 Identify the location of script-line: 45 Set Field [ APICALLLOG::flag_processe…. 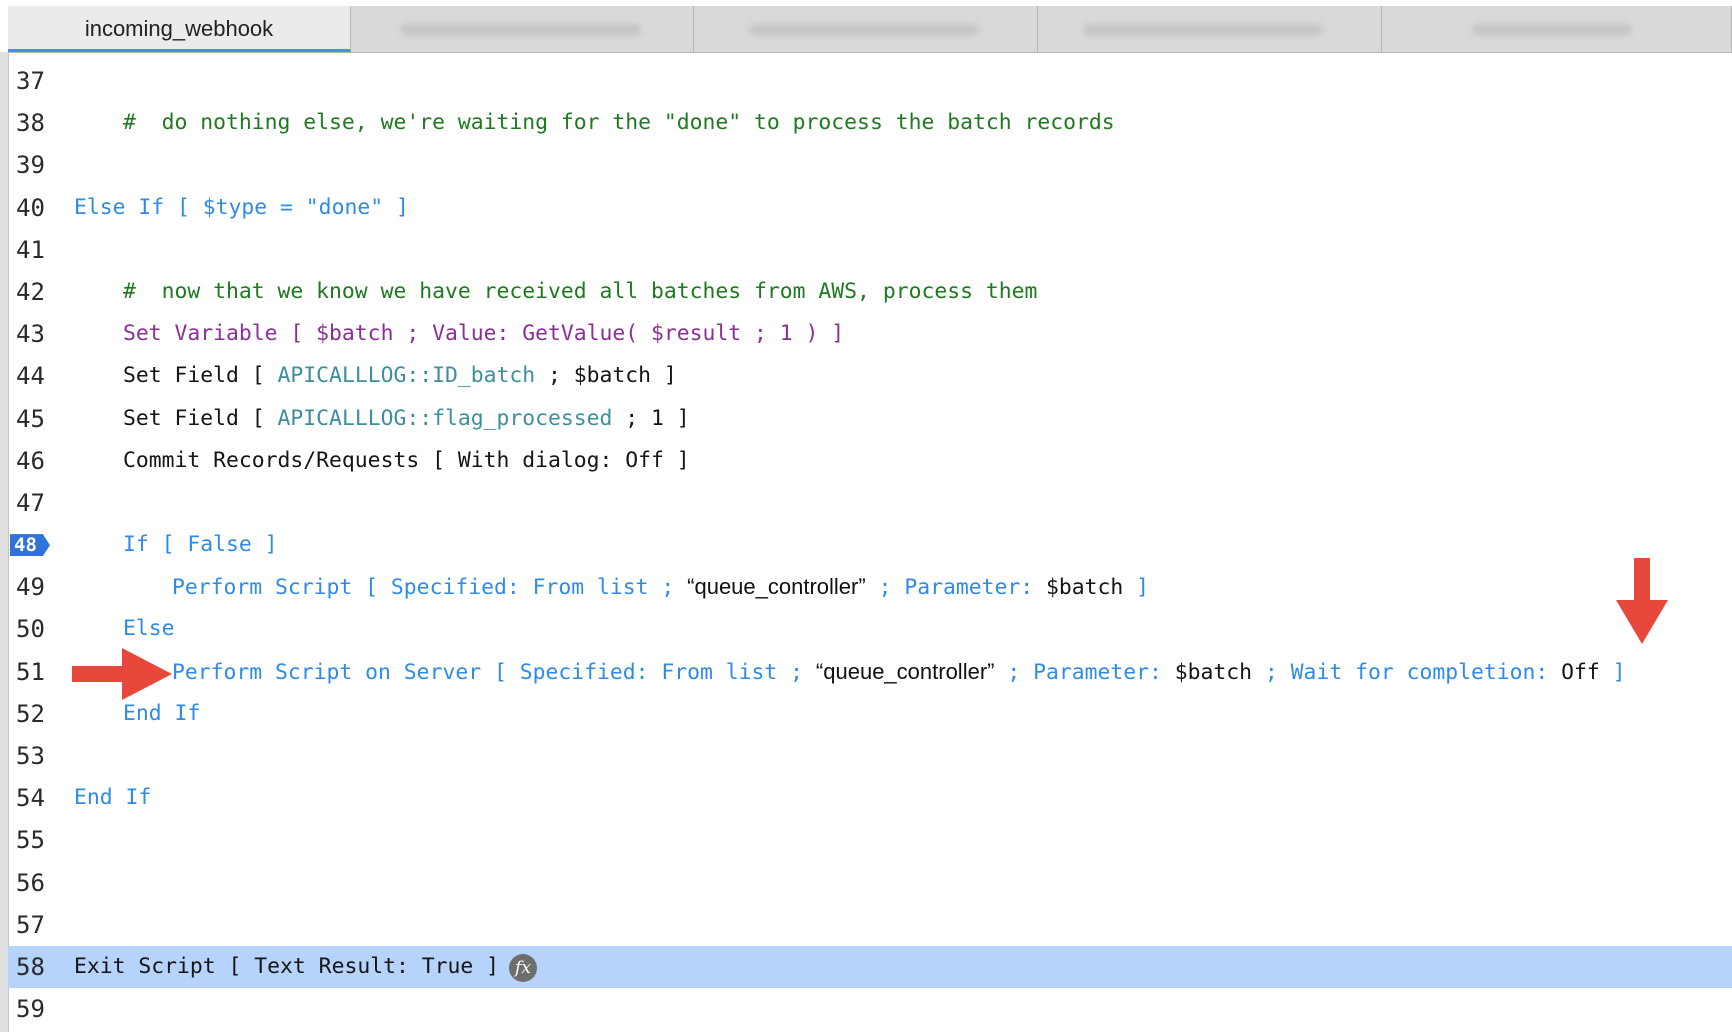
(870, 419).